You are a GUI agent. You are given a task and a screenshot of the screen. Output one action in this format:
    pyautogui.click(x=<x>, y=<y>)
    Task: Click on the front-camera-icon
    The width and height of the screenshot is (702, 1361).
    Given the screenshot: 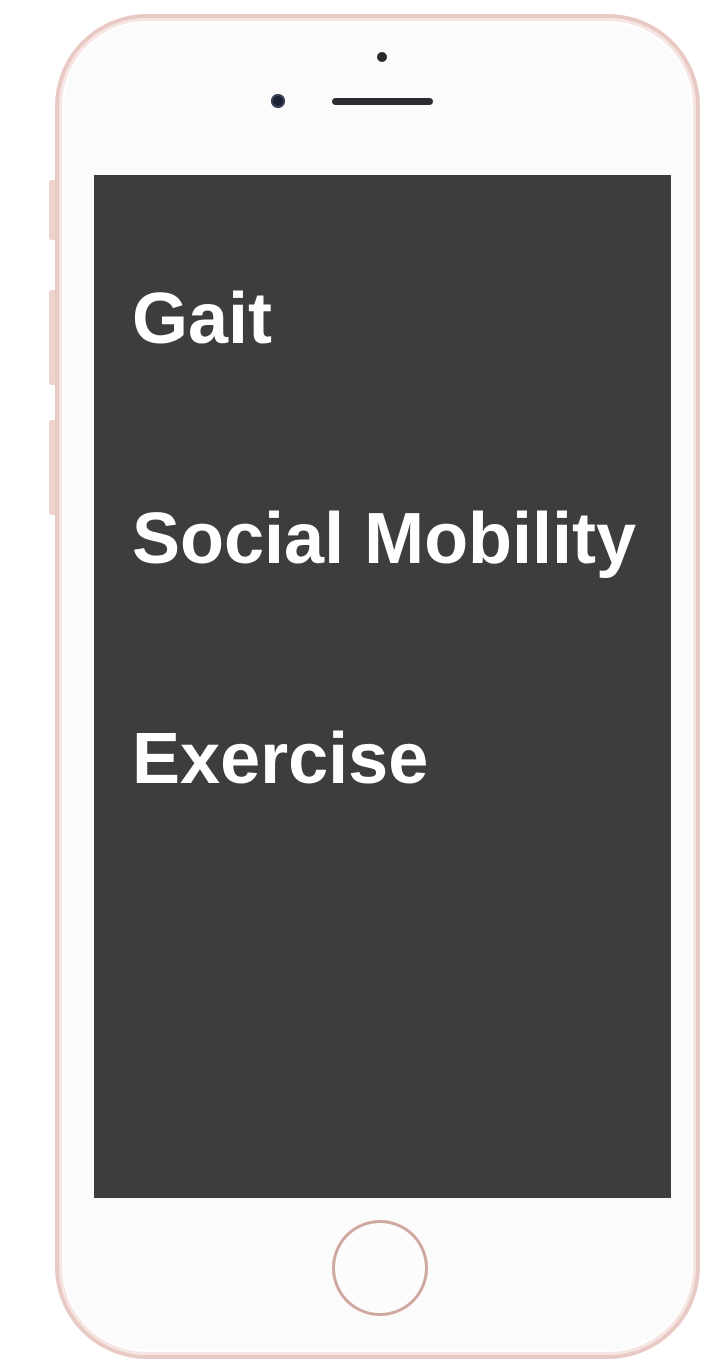 What is the action you would take?
    pyautogui.click(x=278, y=101)
    